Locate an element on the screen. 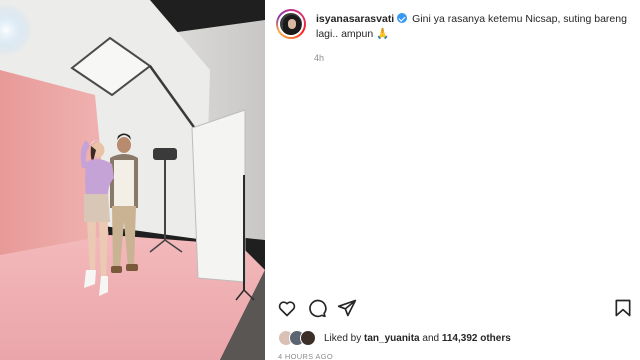 The height and width of the screenshot is (360, 640). caption-time-ago: 4h is located at coordinates (319, 58).